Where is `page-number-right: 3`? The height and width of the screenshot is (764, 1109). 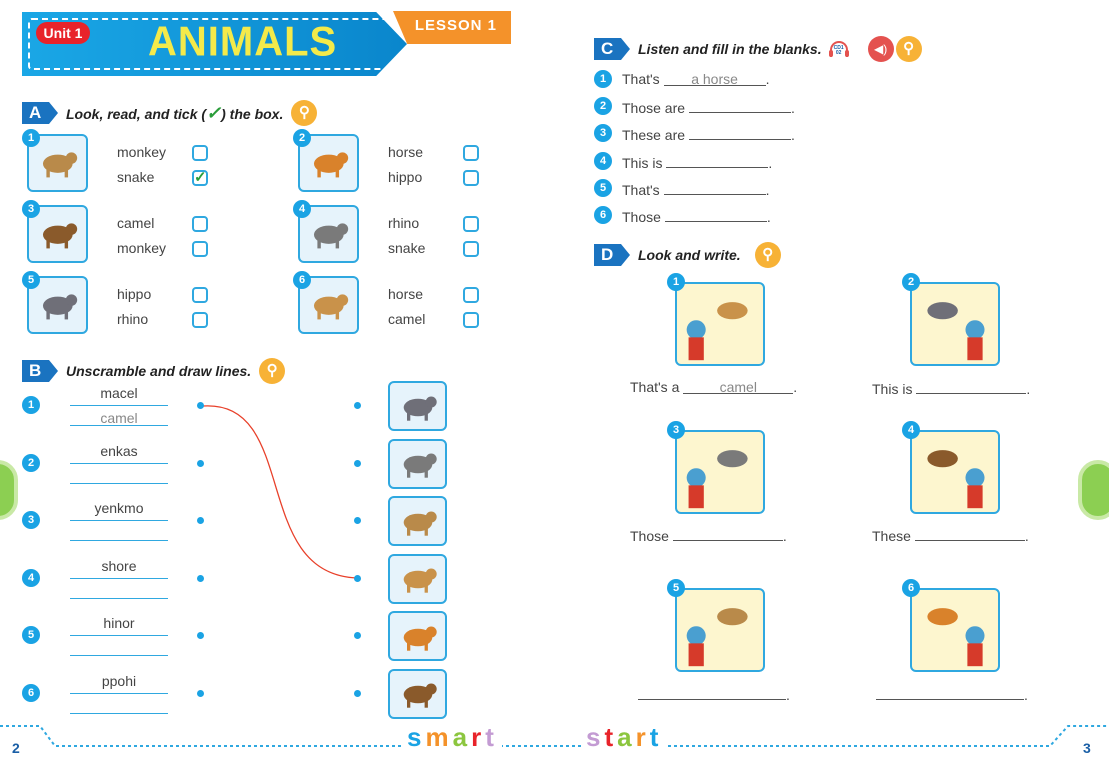
page-number-right: 3 is located at coordinates (1087, 748).